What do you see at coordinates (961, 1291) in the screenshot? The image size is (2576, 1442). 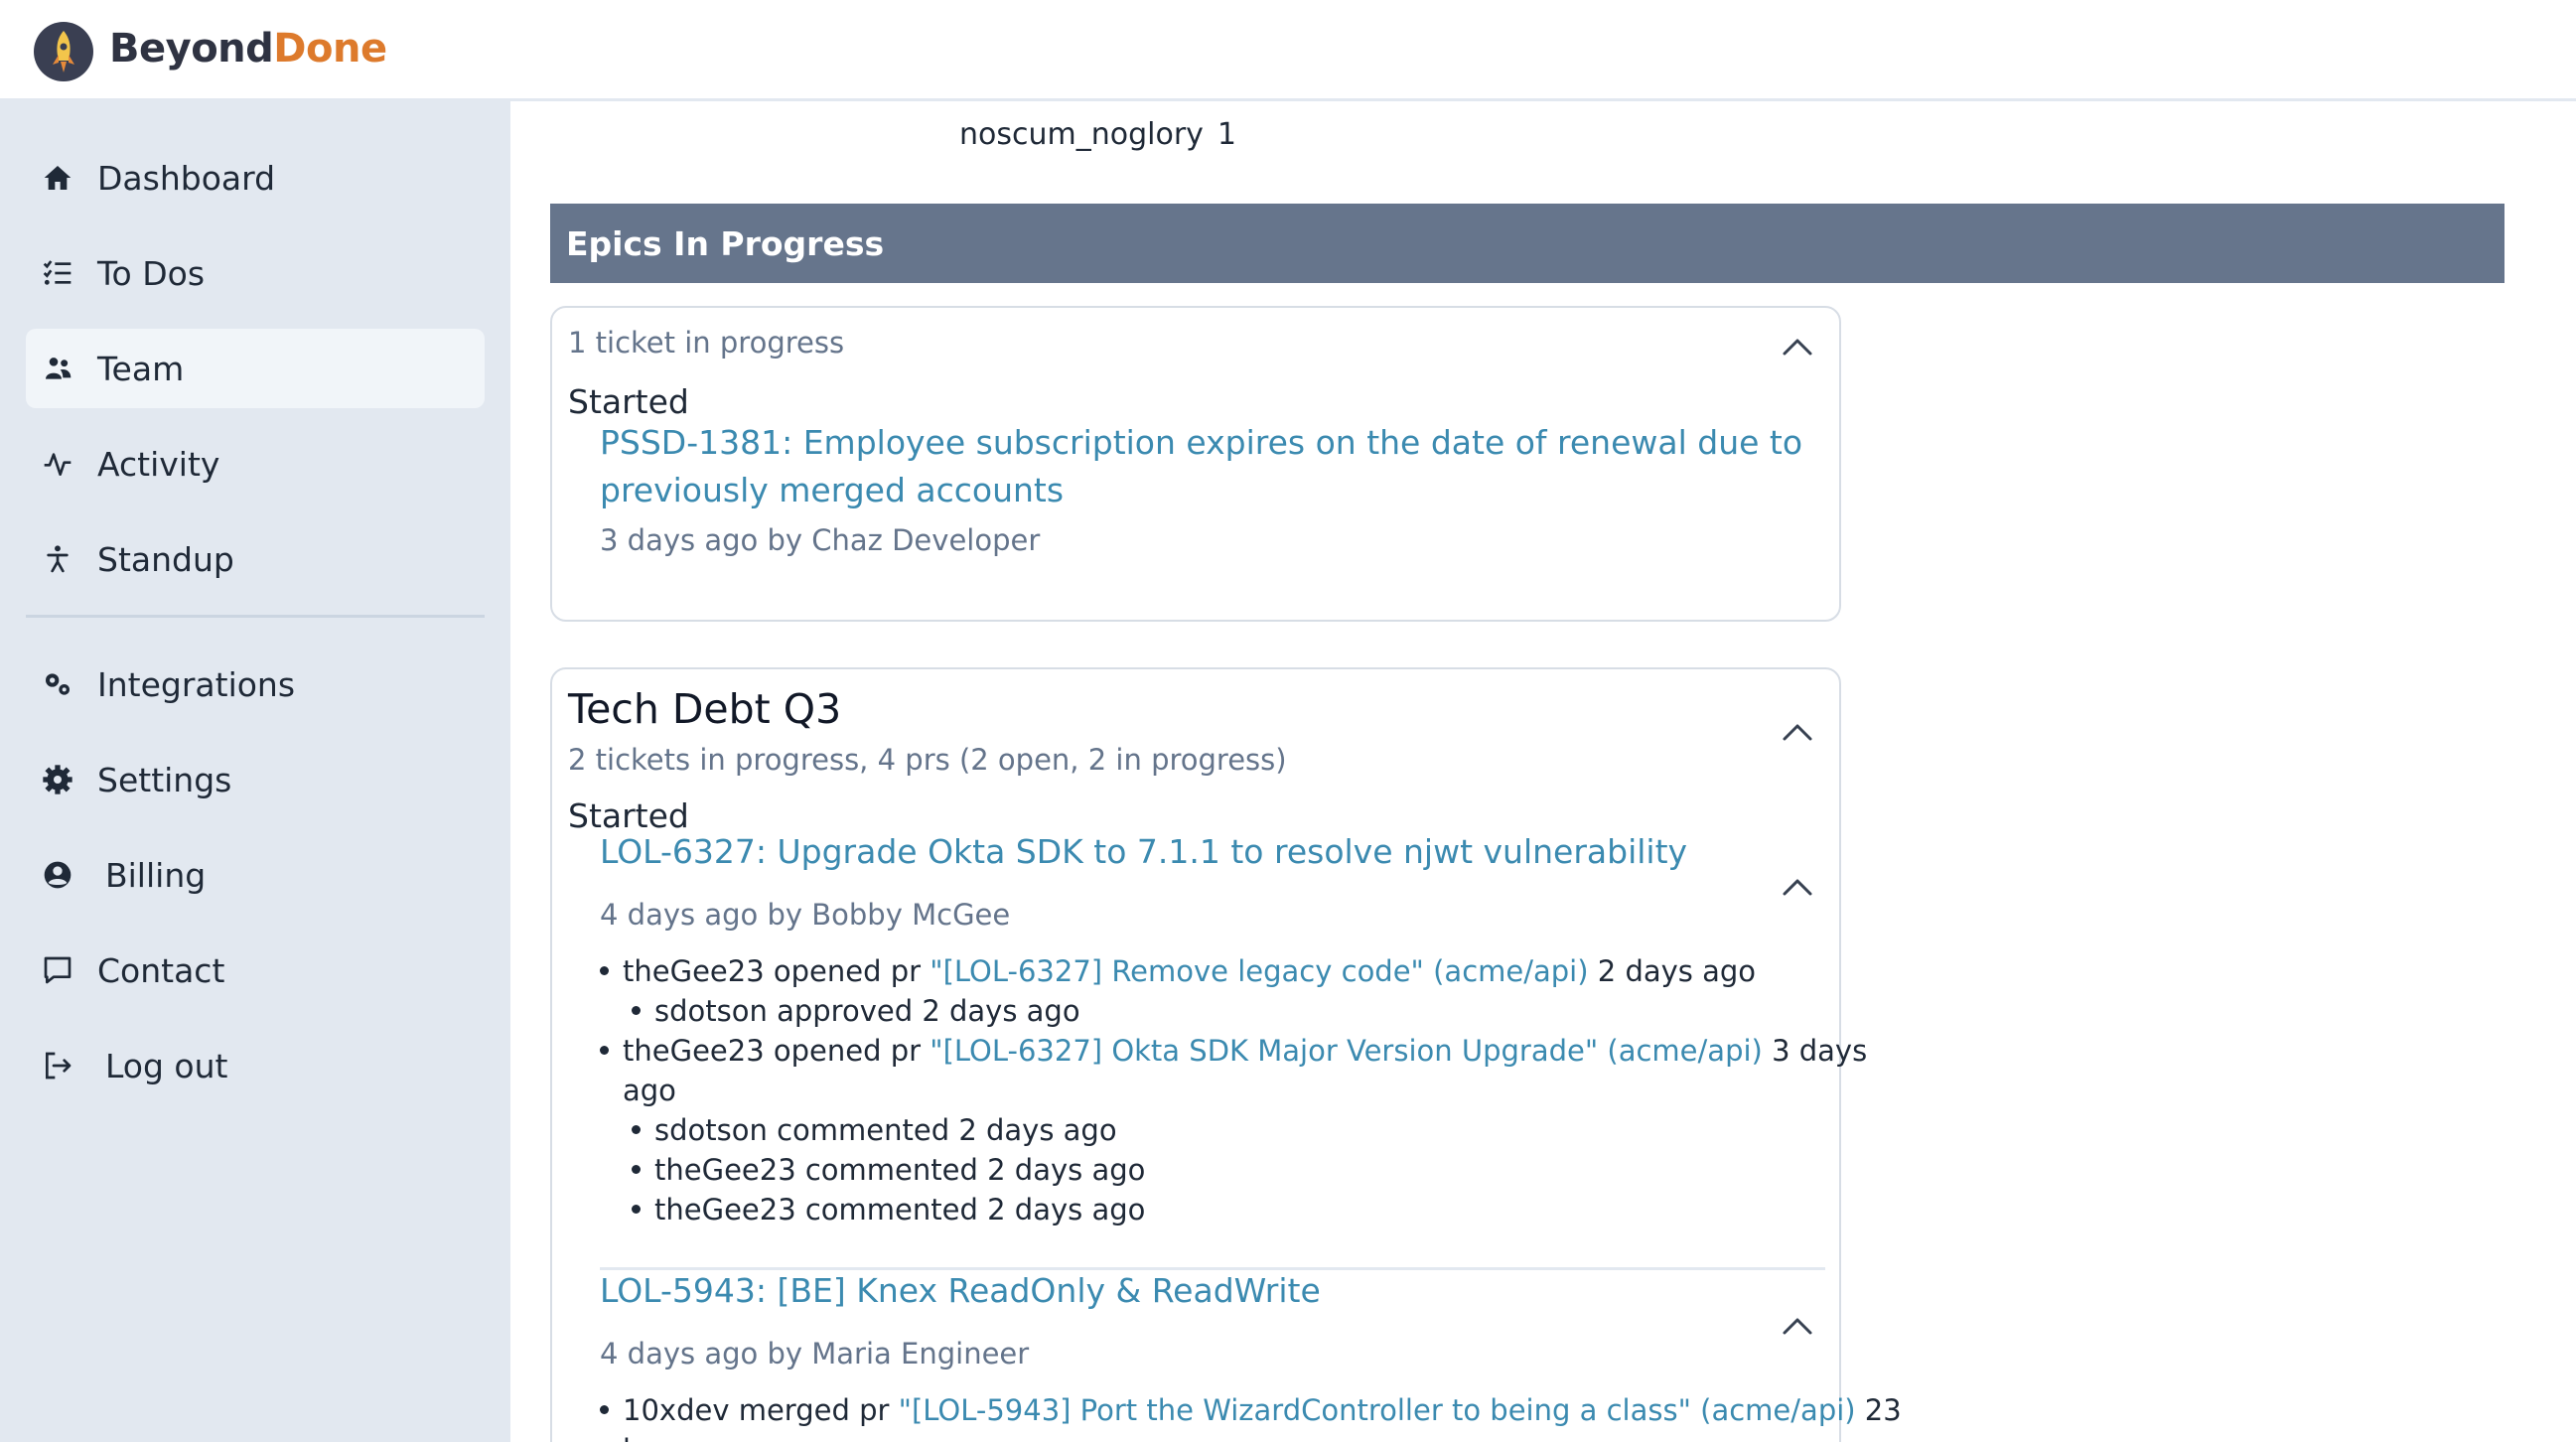 I see `ticket-link: LOL-5943: [BE] Knex ReadOnly & ReadWrite` at bounding box center [961, 1291].